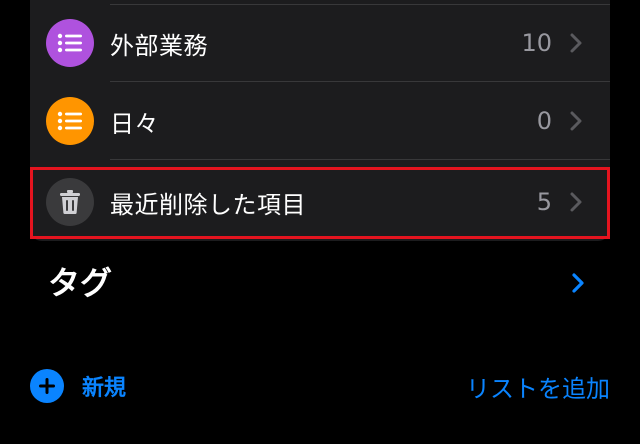  Describe the element at coordinates (544, 202) in the screenshot. I see `list-count: 5` at that location.